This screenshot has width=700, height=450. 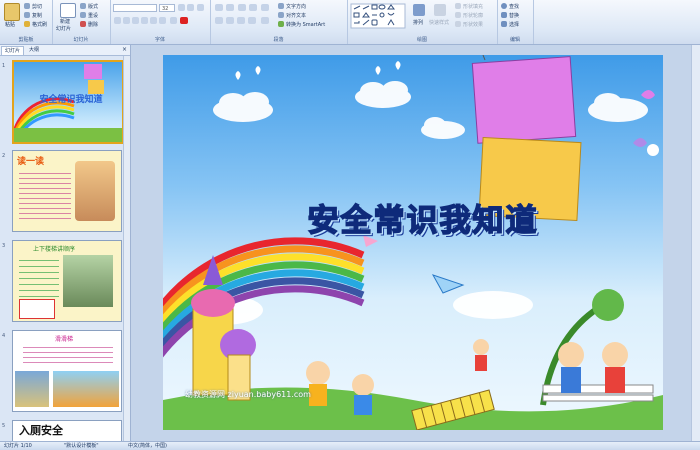 What do you see at coordinates (473, 15) in the screenshot?
I see `shape-outline-button: 形状轮廓` at bounding box center [473, 15].